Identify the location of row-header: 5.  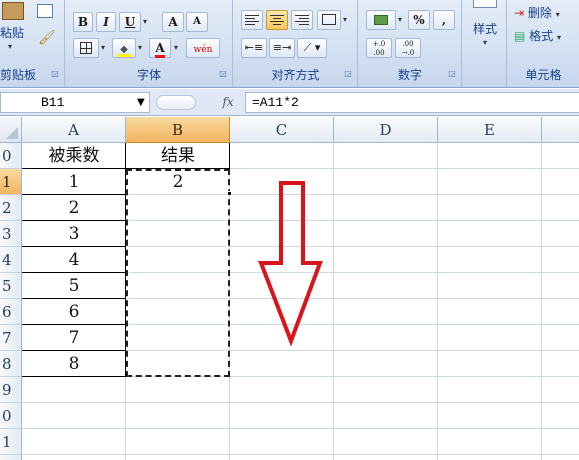
(11, 286).